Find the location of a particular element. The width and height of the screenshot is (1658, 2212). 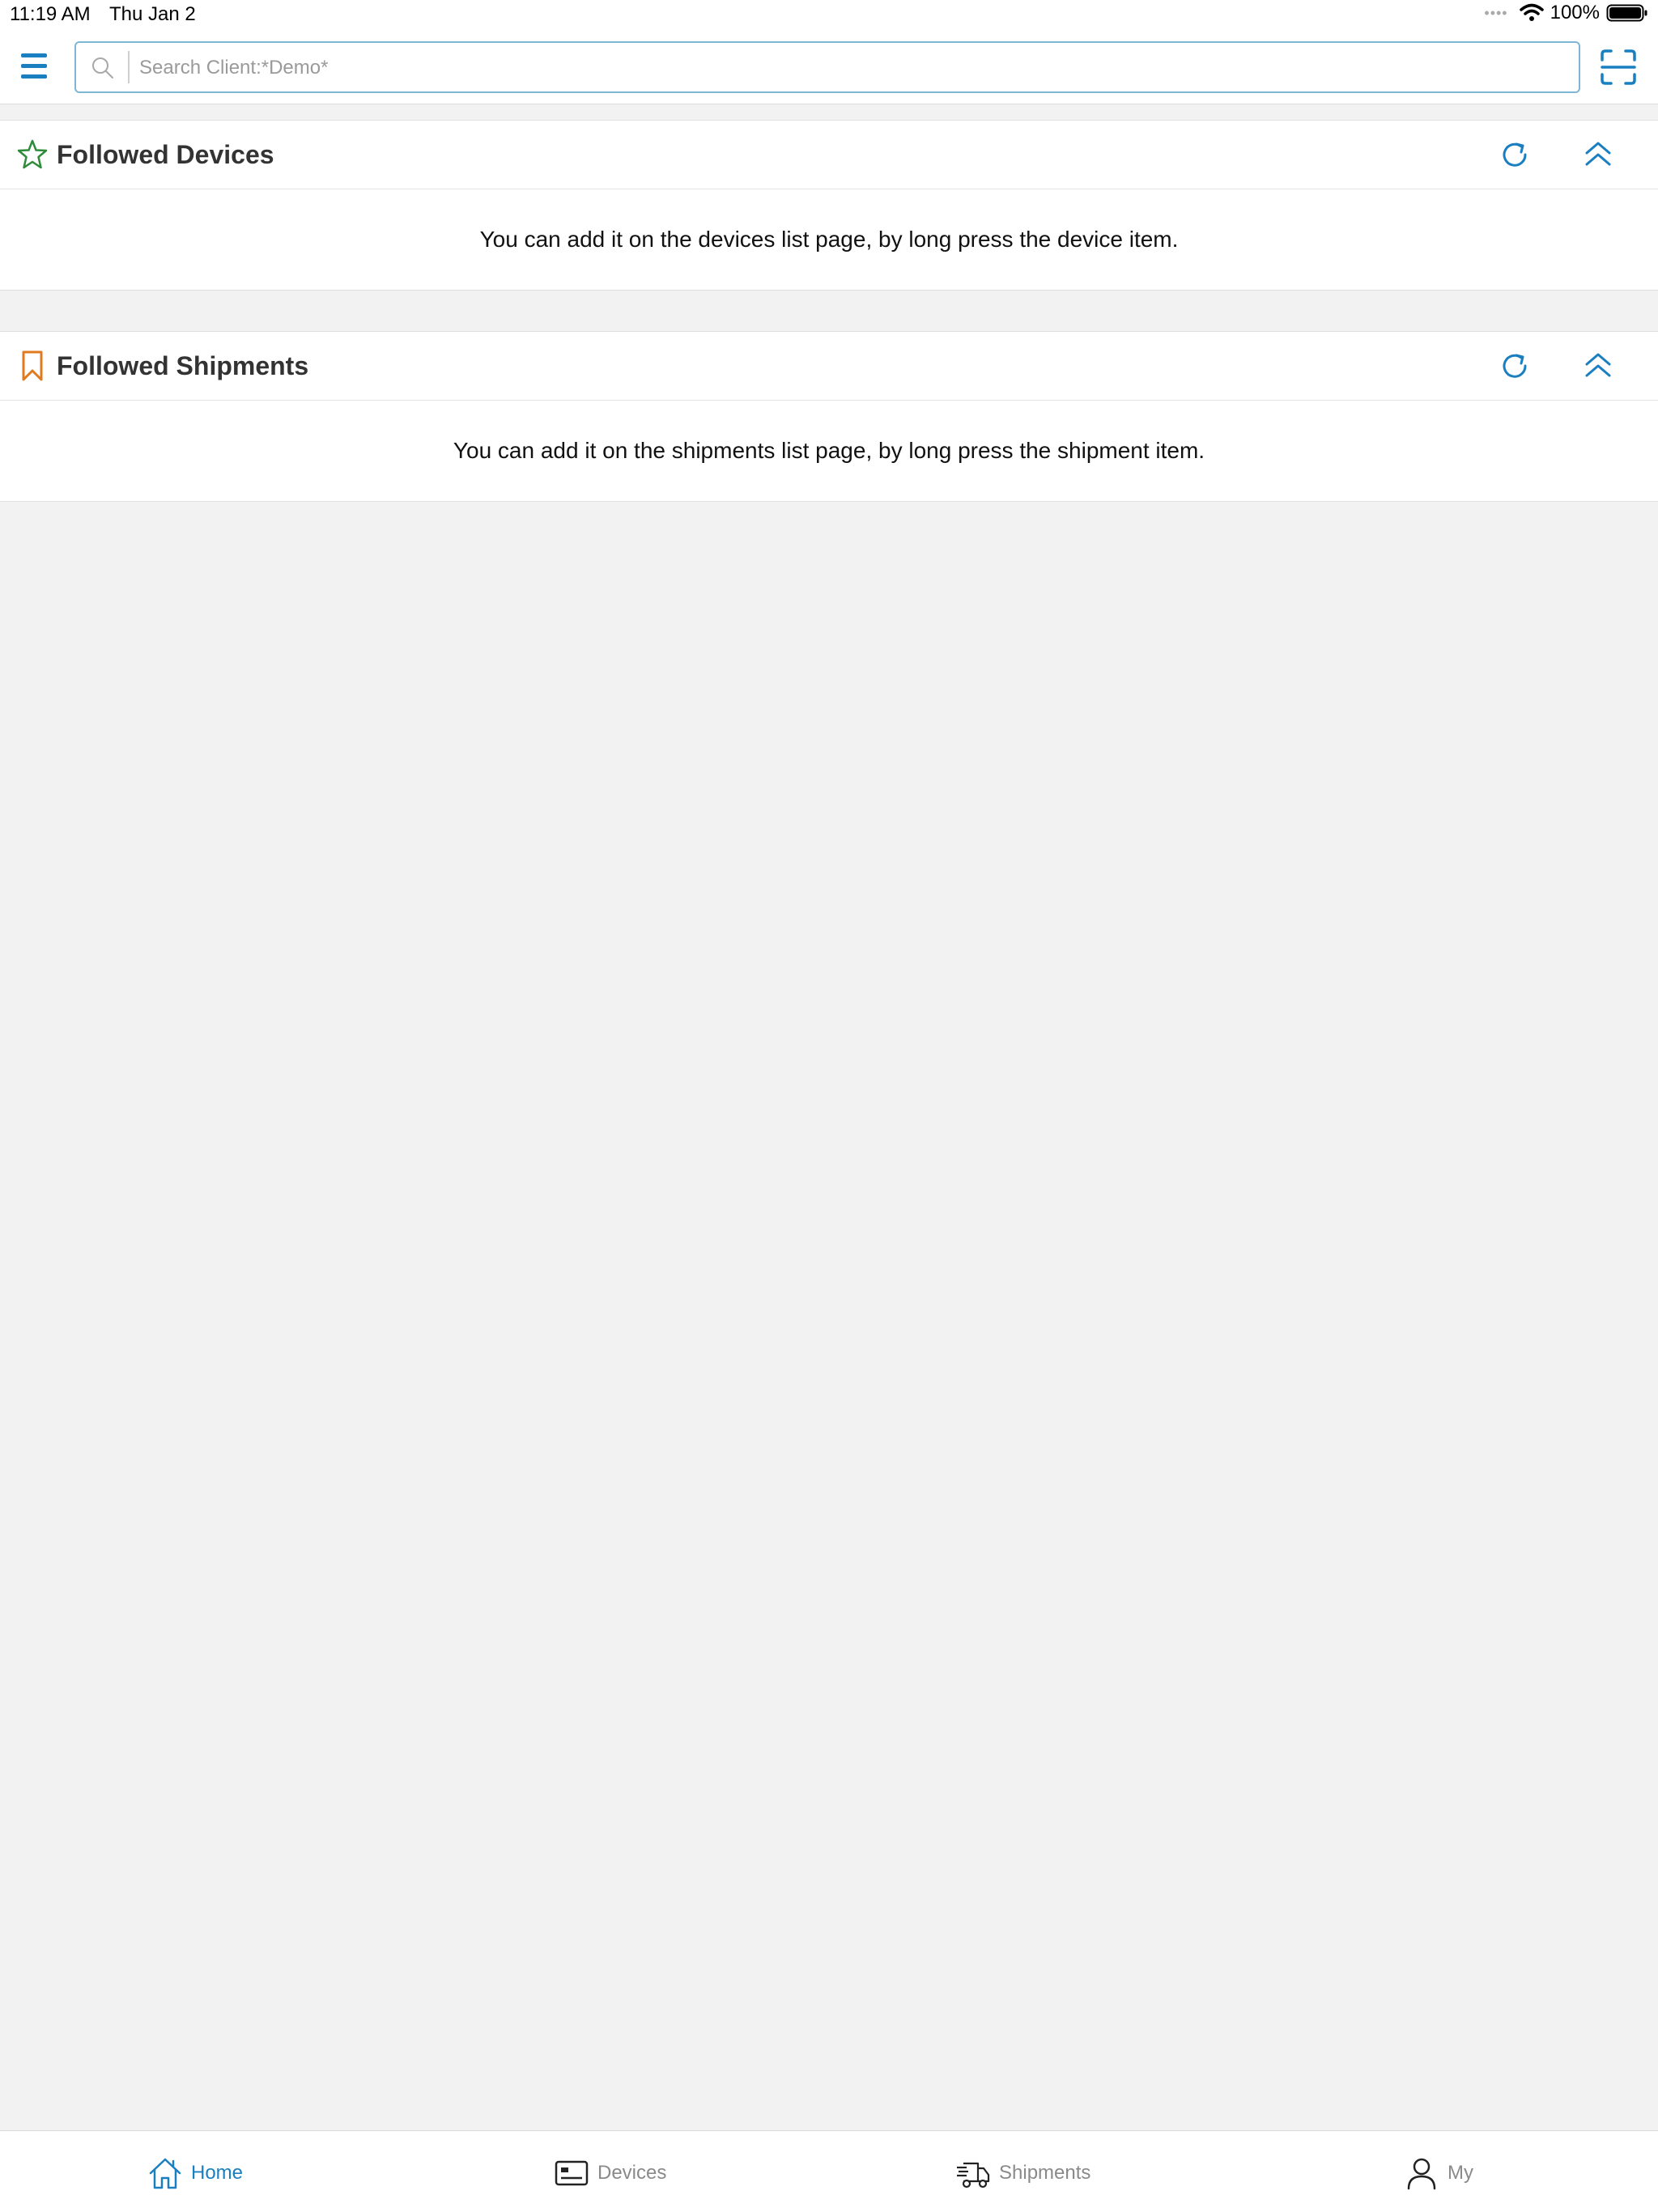

followed-devices-header: Followed Devices is located at coordinates (829, 155).